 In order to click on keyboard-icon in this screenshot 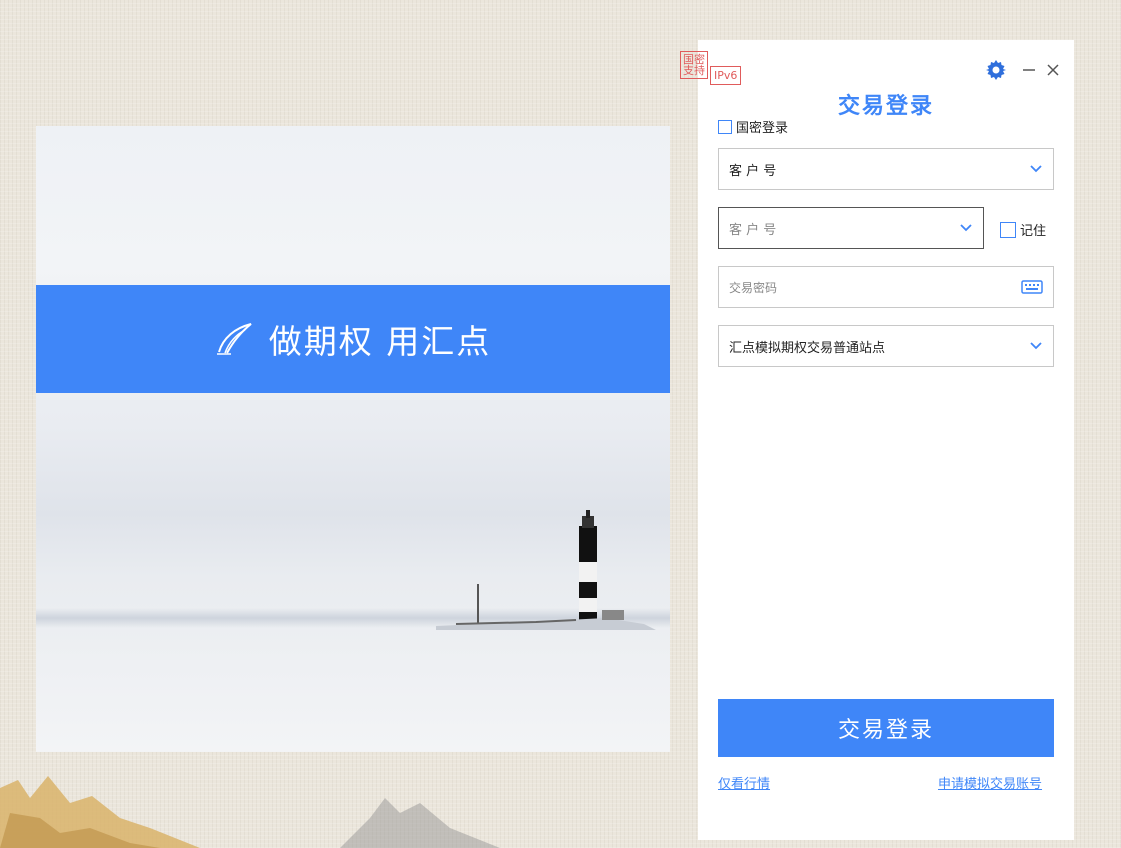, I will do `click(1032, 287)`.